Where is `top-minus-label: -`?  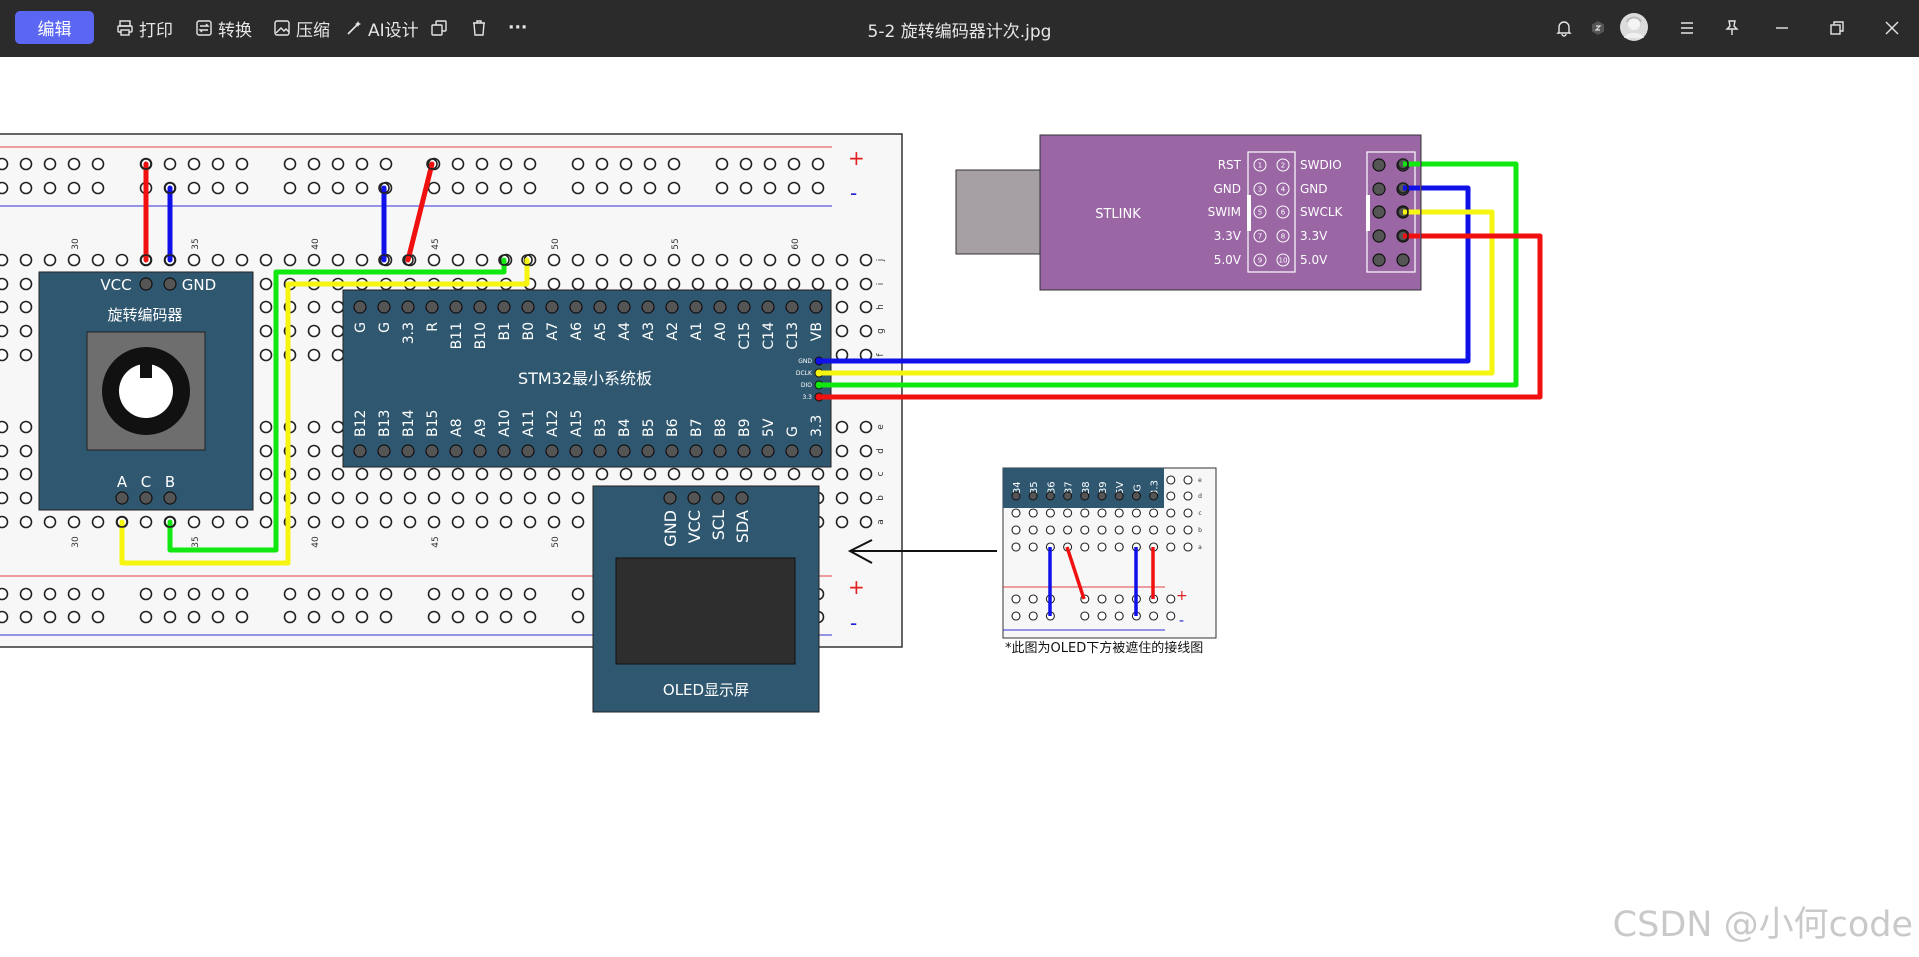 top-minus-label: - is located at coordinates (853, 193).